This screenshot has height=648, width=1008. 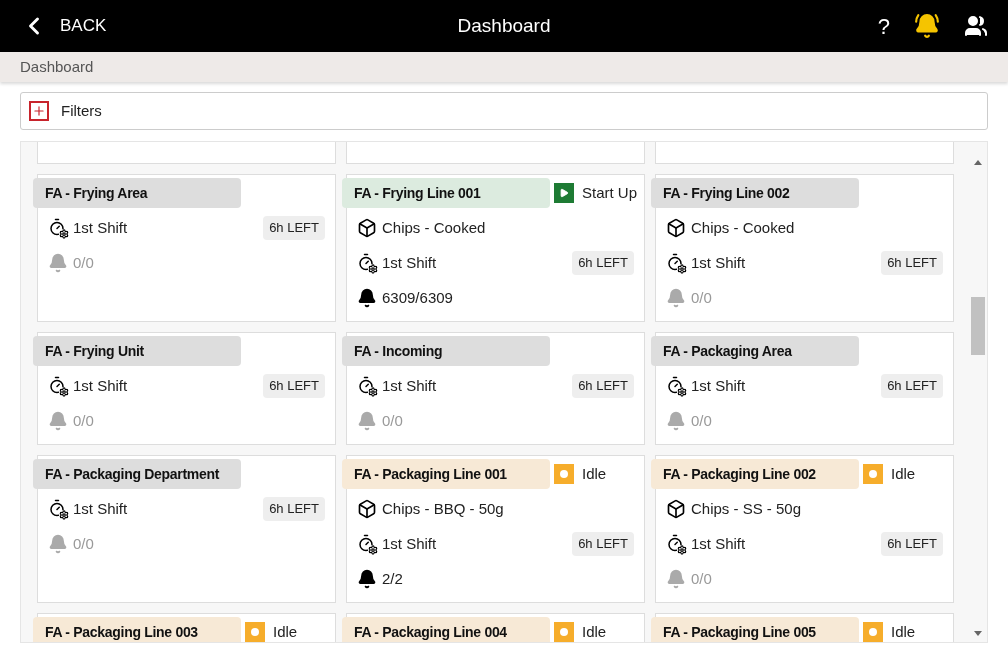 I want to click on users-icon, so click(x=976, y=26).